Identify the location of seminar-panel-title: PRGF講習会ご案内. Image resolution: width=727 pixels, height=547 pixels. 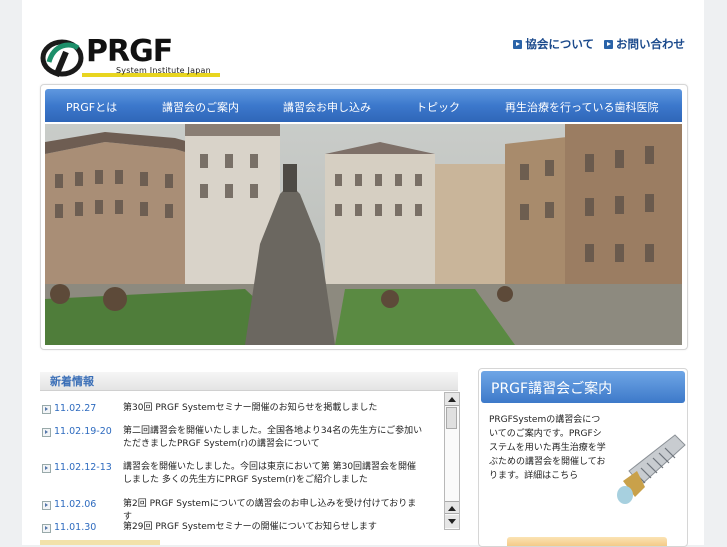
(552, 389).